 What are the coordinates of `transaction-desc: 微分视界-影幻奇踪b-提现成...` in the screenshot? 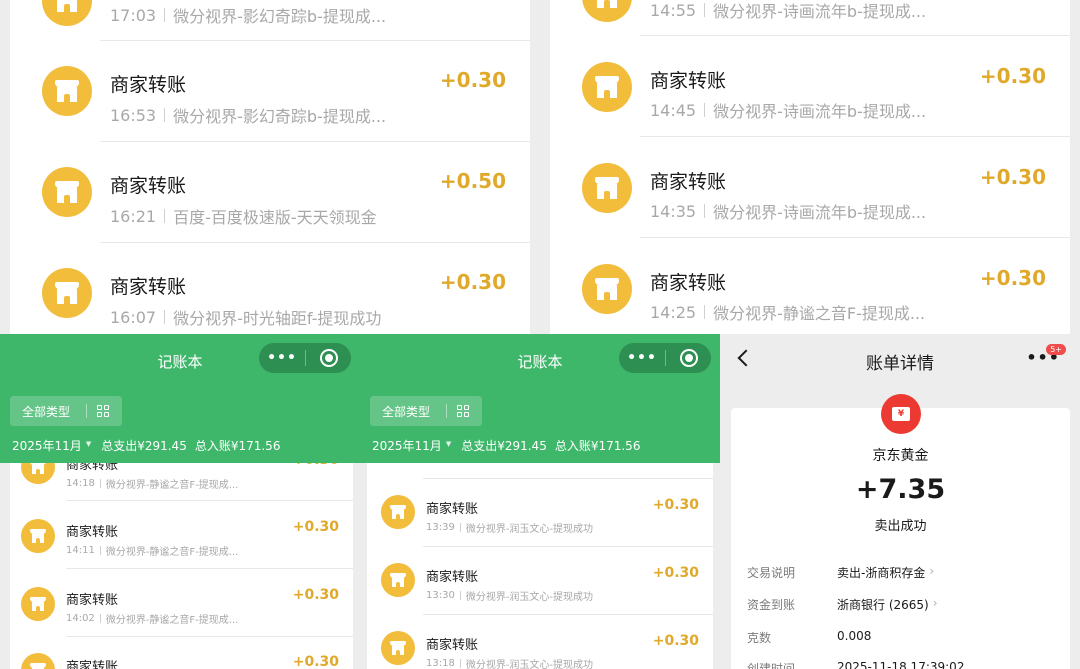 It's located at (280, 116).